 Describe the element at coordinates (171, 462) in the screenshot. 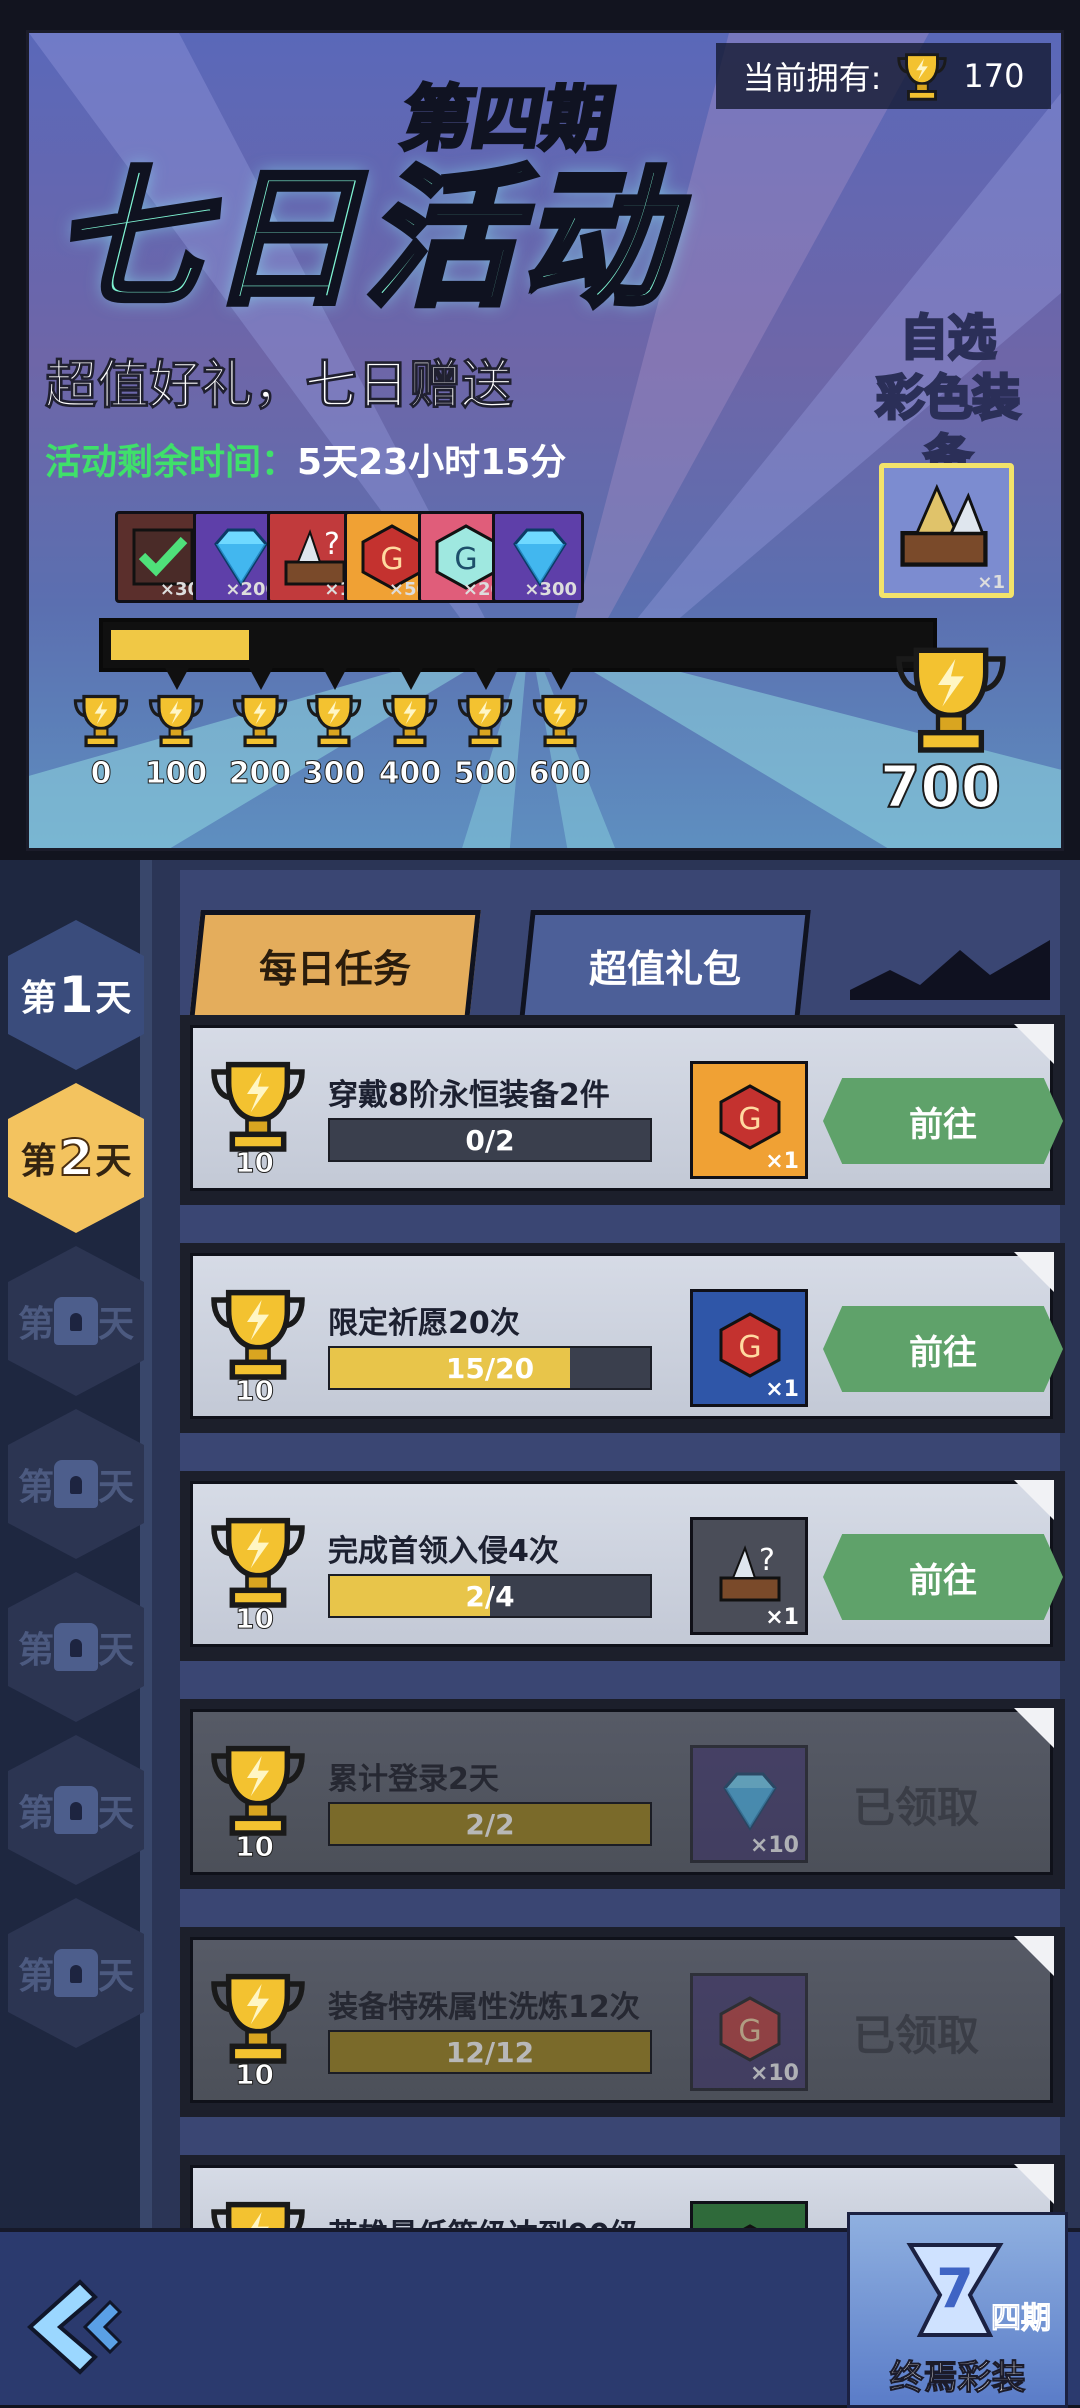

I see `timer-label: 活动剩余时间：` at that location.